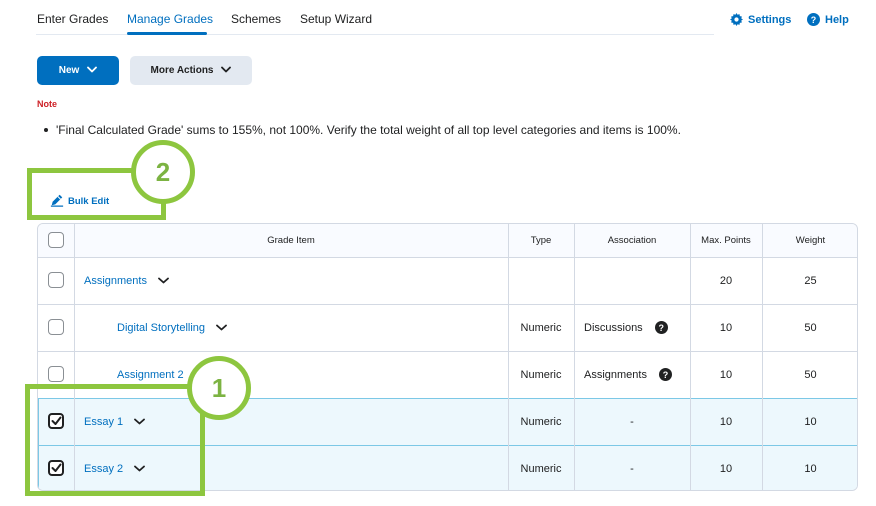  What do you see at coordinates (167, 33) in the screenshot?
I see `active-tab-indicator` at bounding box center [167, 33].